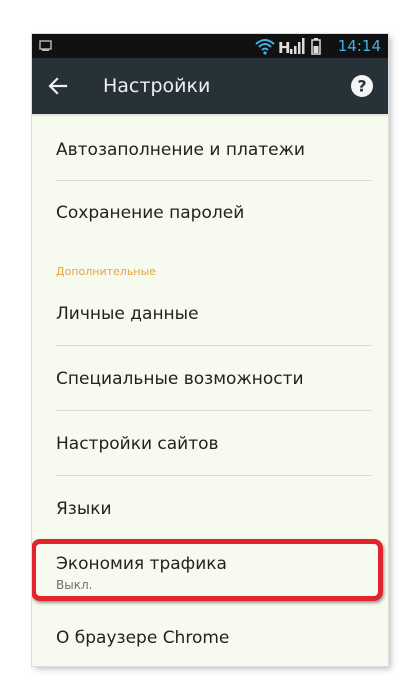 This screenshot has height=700, width=420. What do you see at coordinates (359, 46) in the screenshot?
I see `status-time: 14:14` at bounding box center [359, 46].